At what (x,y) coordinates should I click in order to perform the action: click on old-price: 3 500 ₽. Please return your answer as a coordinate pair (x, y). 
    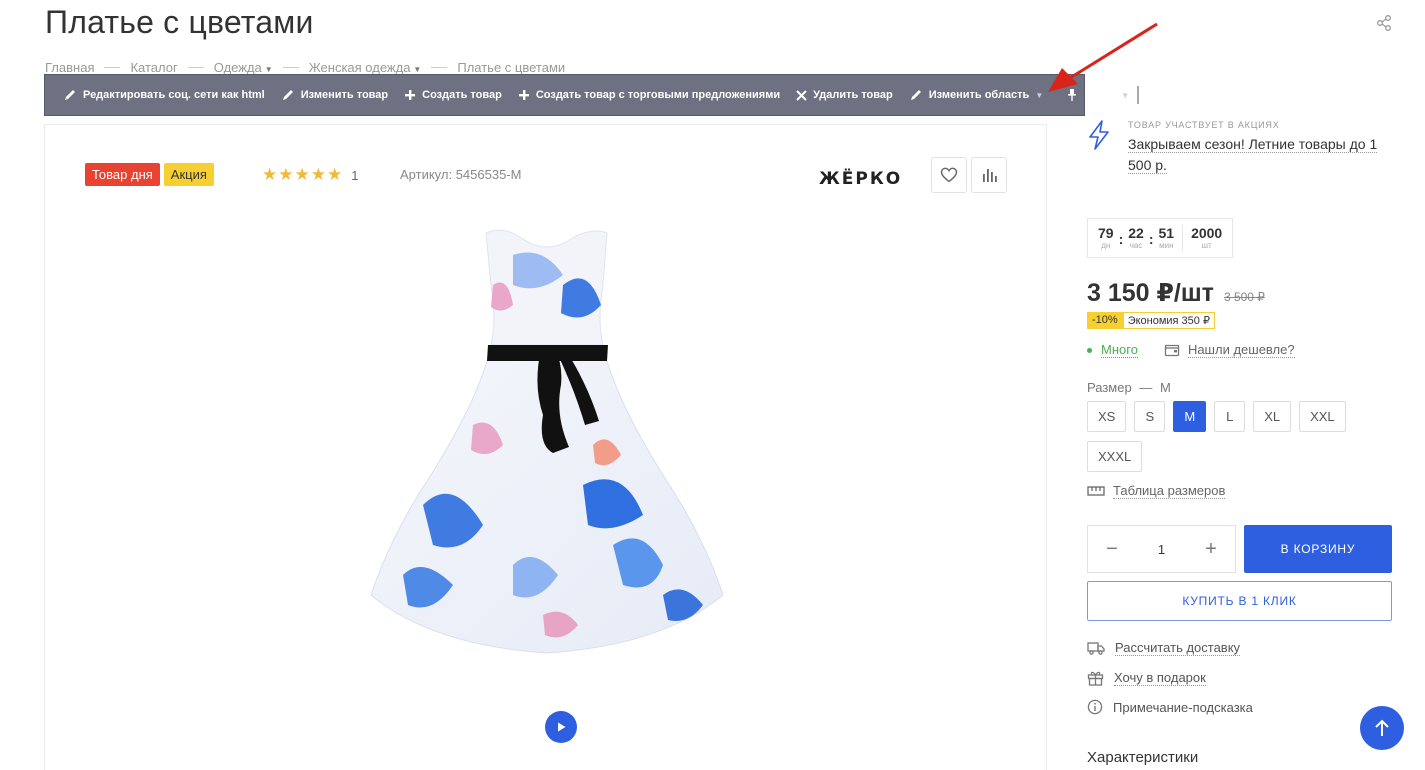
    Looking at the image, I should click on (1244, 297).